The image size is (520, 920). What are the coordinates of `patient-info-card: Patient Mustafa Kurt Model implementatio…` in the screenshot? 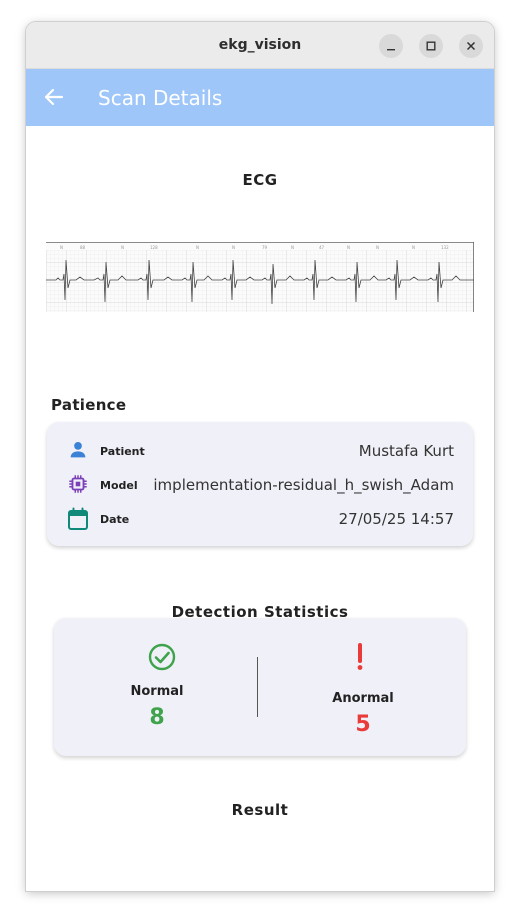 It's located at (260, 484).